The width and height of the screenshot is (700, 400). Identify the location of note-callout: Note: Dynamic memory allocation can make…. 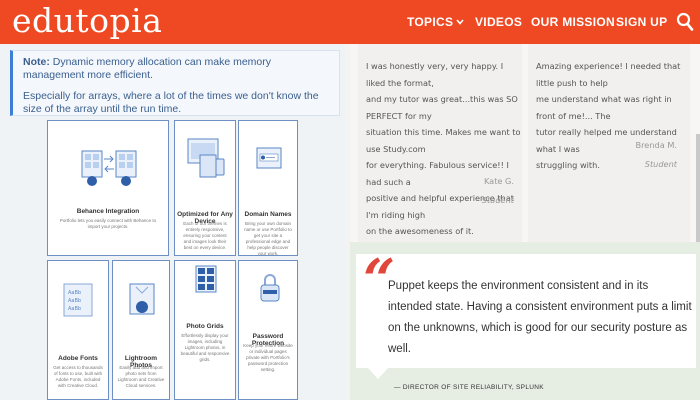
(175, 83).